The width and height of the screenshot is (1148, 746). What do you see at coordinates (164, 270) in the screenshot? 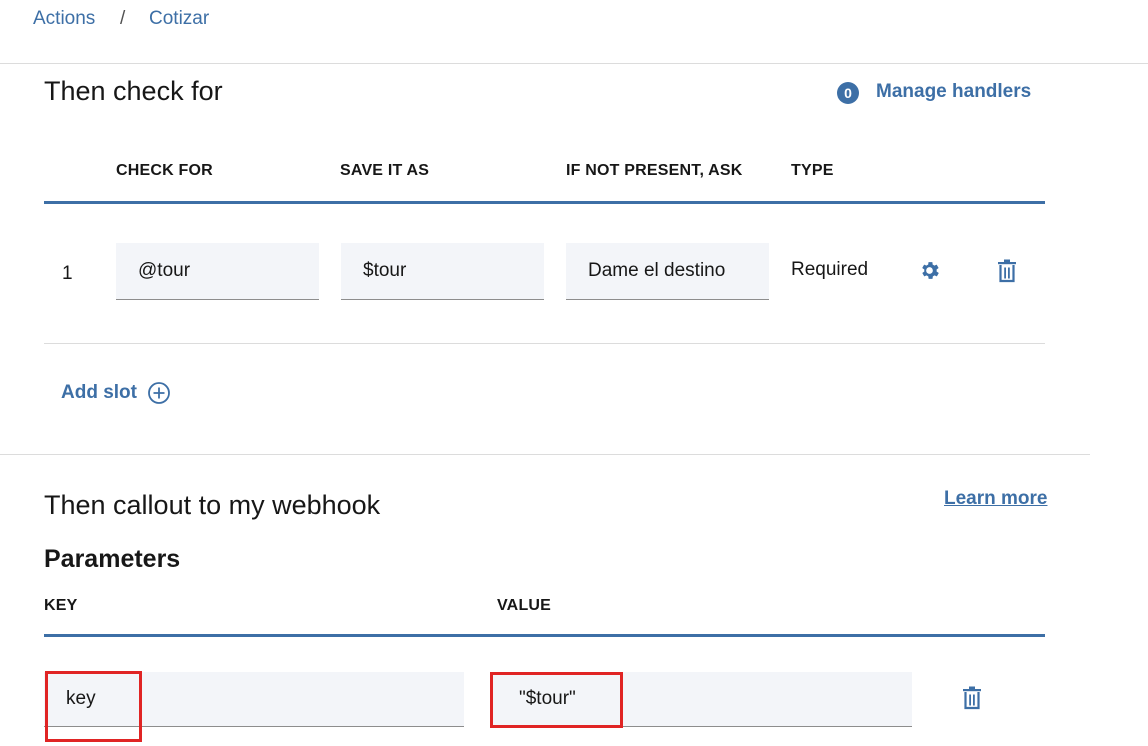
I see `check-for-value: @tour` at bounding box center [164, 270].